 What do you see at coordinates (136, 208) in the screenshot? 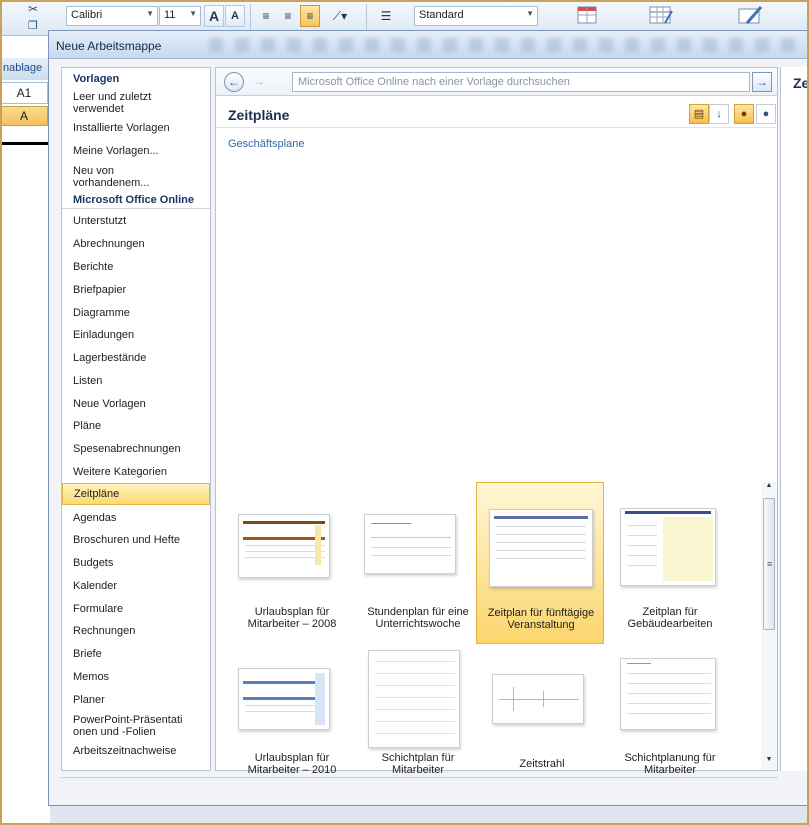
I see `sidebar-divider` at bounding box center [136, 208].